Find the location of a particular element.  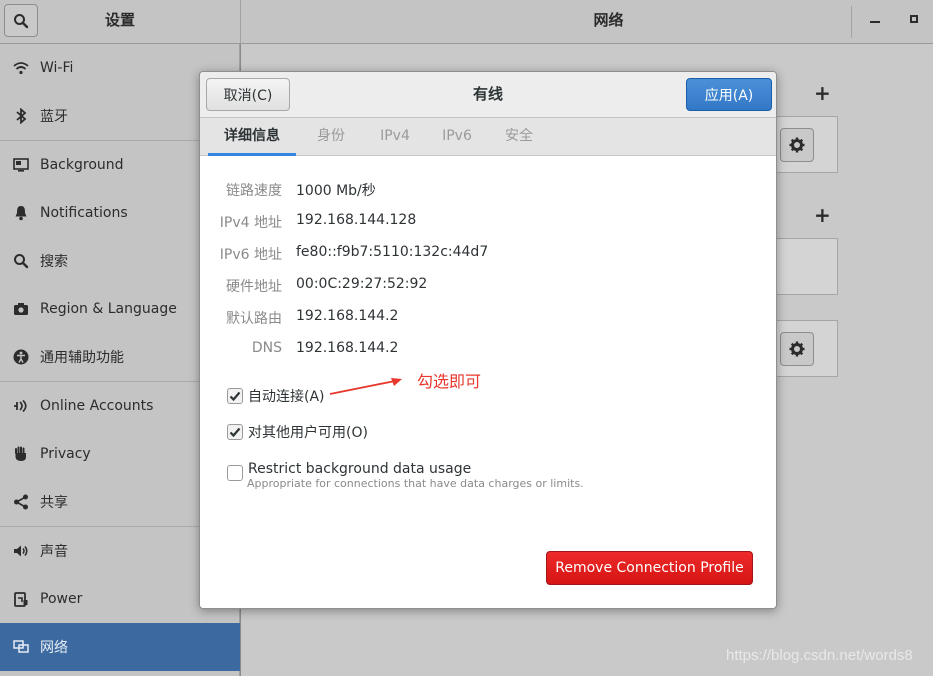

auto-connect-checkbox-row: 自动连接(A) is located at coordinates (276, 396).